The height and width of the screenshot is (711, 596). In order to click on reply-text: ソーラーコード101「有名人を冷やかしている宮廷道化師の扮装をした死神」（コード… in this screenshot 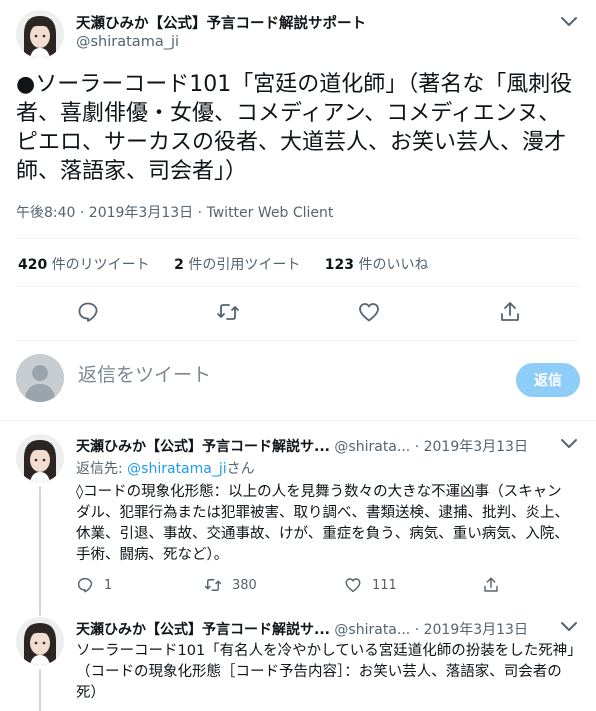, I will do `click(325, 672)`.